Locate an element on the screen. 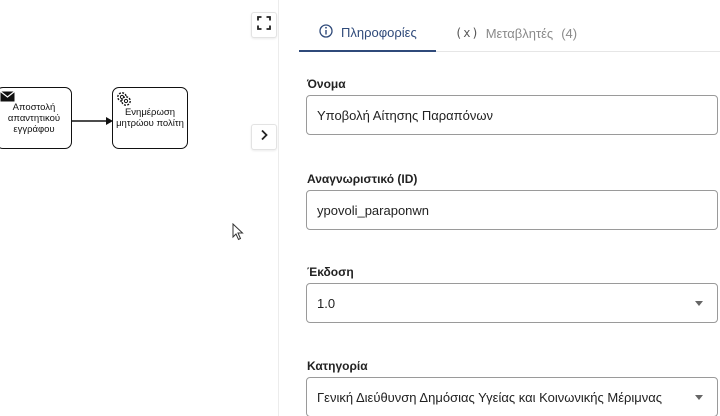 This screenshot has width=720, height=416. id-field is located at coordinates (512, 210).